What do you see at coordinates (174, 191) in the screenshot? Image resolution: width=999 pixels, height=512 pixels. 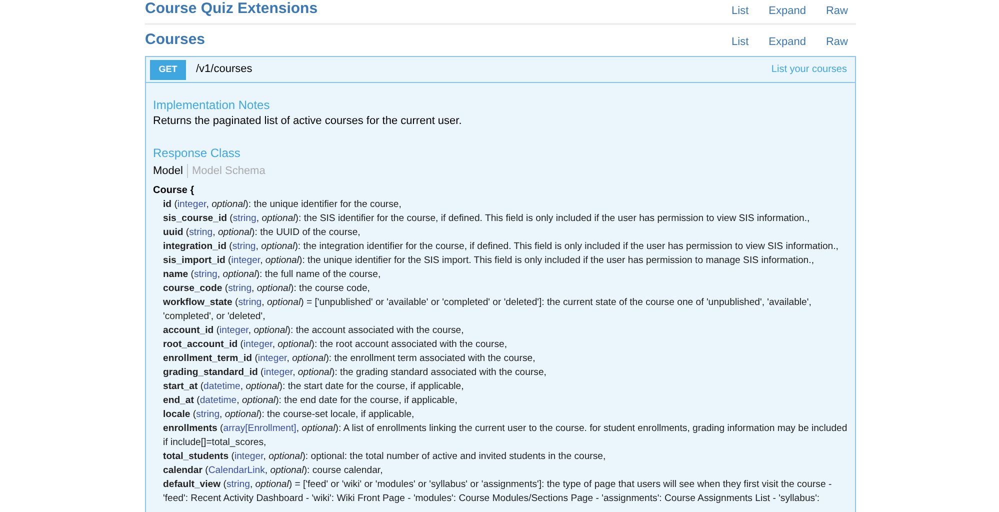 I see `model-name: Course {` at bounding box center [174, 191].